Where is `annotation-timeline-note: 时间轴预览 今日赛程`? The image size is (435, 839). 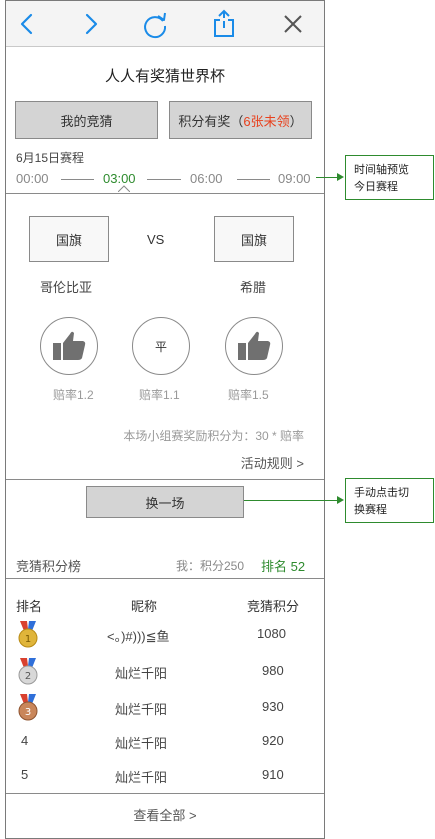
annotation-timeline-note: 时间轴预览 今日赛程 is located at coordinates (389, 177).